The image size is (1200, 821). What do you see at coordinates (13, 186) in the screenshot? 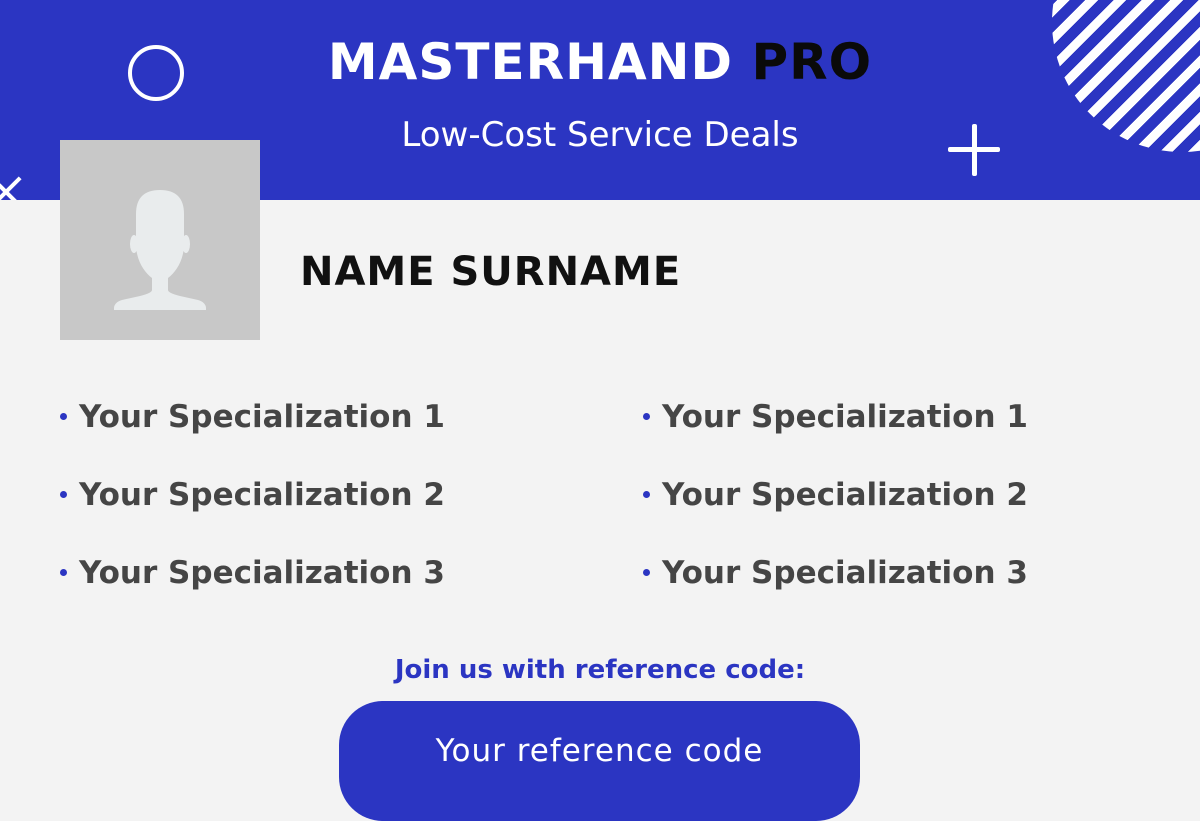
I see `close-icon` at bounding box center [13, 186].